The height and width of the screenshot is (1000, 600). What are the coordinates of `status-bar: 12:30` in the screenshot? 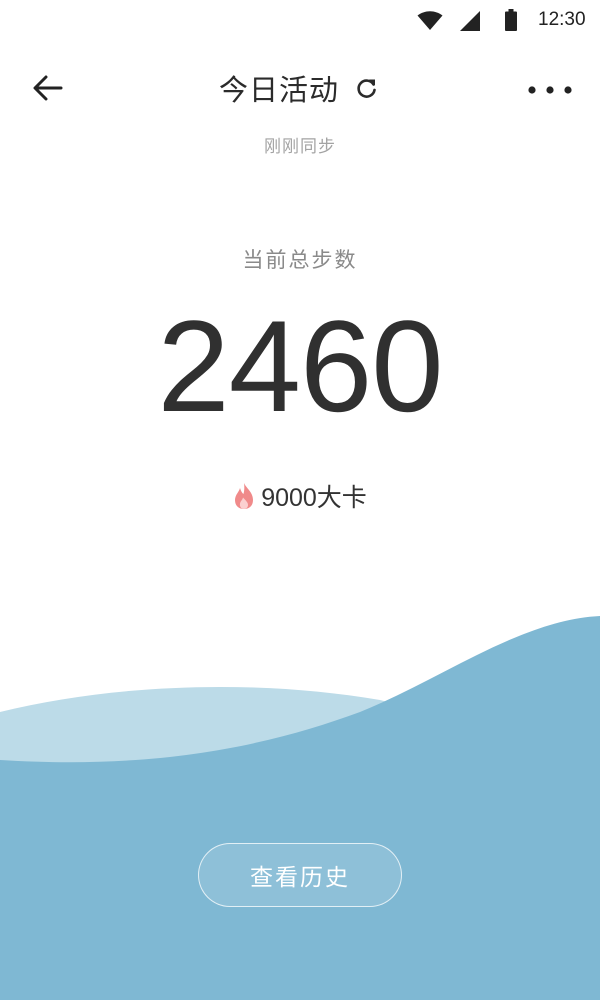 It's located at (300, 20).